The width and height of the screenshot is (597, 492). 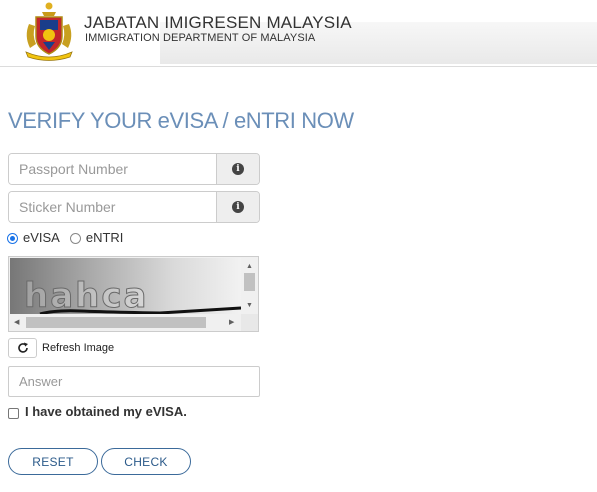 I want to click on visa-type-radio-group: eVISA eNTRI, so click(x=70, y=237).